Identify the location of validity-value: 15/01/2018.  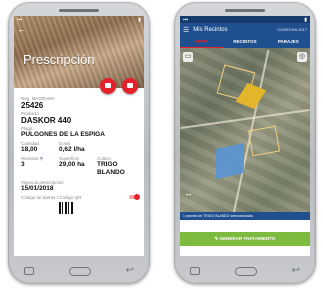
(37, 188).